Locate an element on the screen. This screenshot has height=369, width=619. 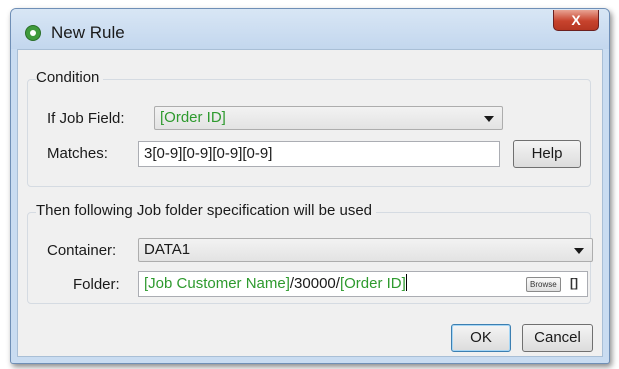
folder-label: Folder: is located at coordinates (96, 284).